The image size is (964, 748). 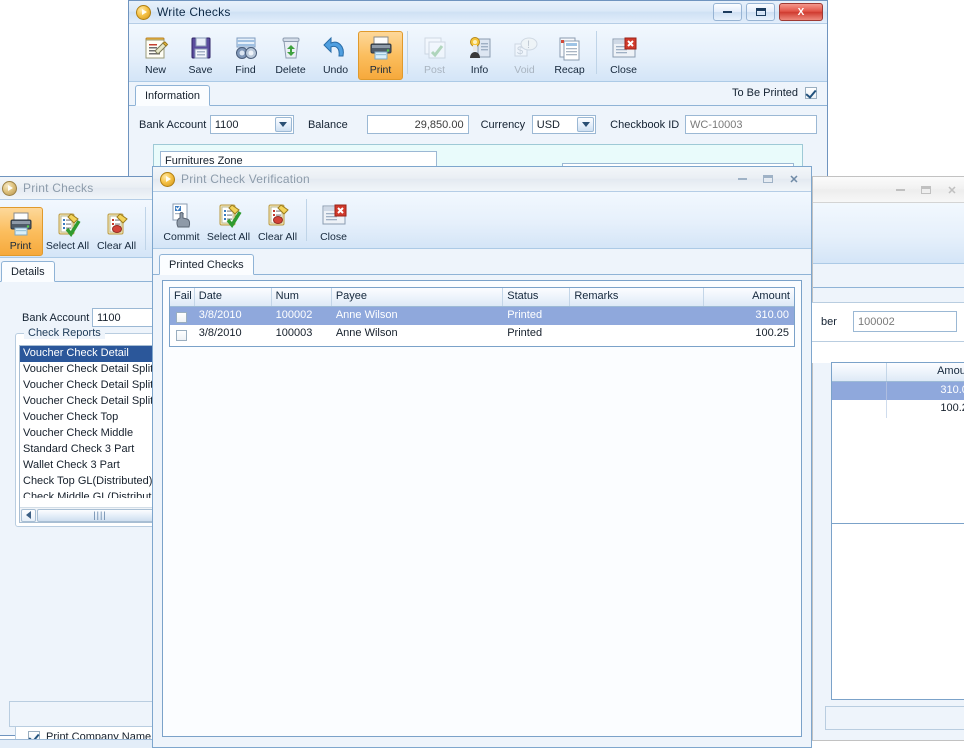 I want to click on verification-commit-button: Commit, so click(x=181, y=222).